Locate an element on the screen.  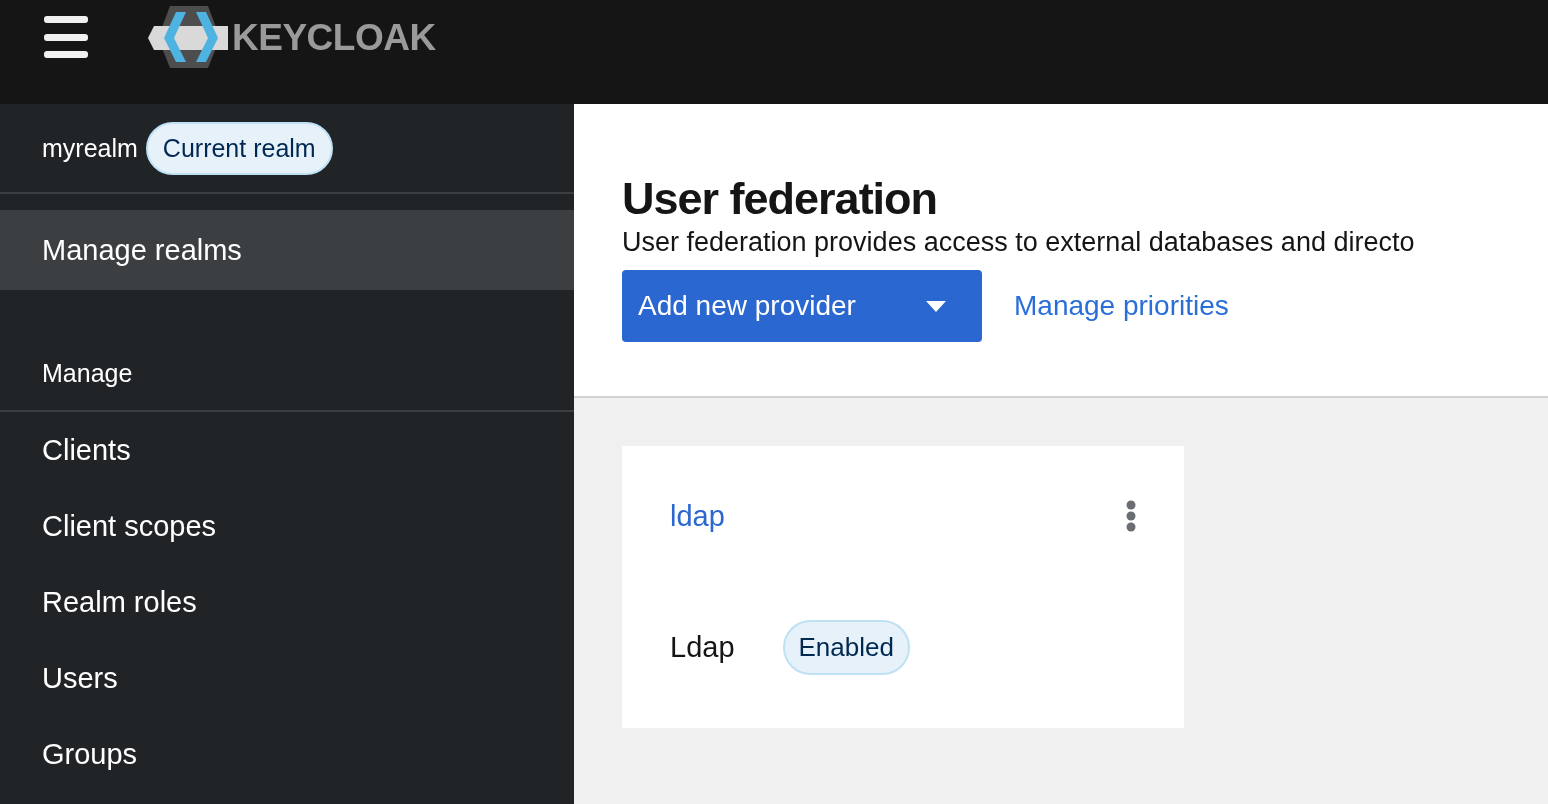
nav-item: Users is located at coordinates (287, 678).